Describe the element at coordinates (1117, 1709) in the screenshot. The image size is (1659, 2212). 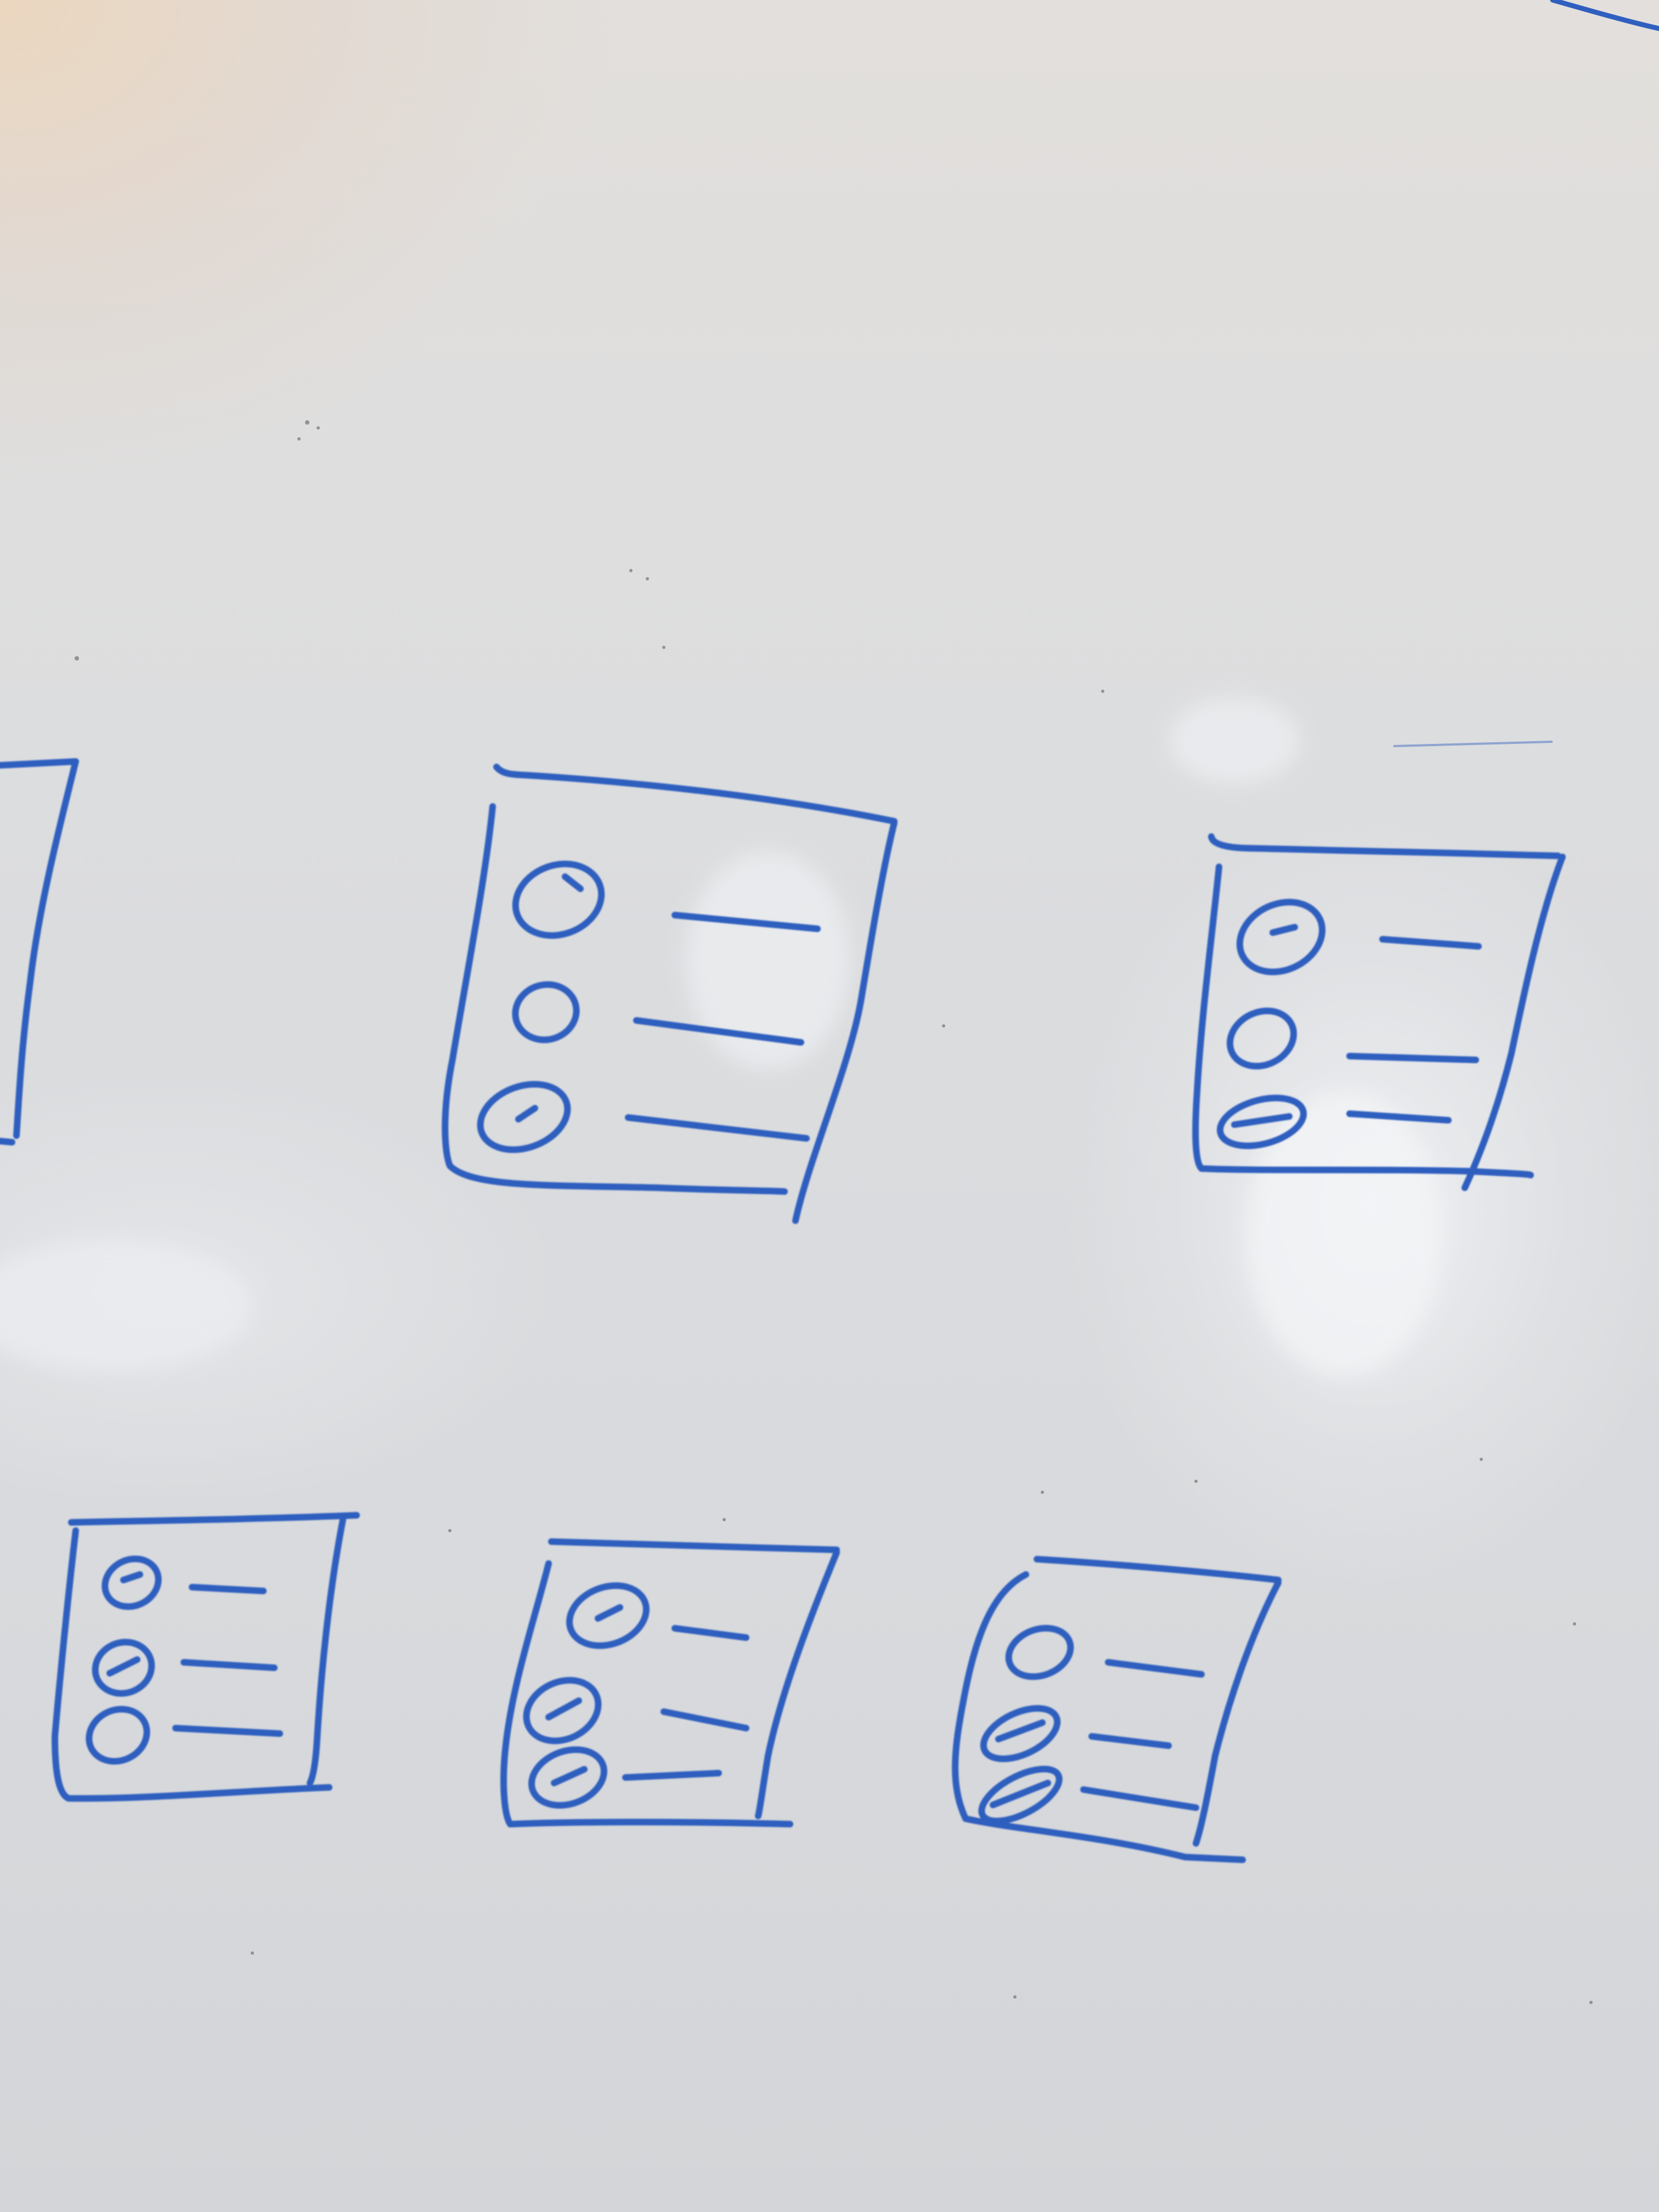
I see `sketch-card-bottom-right` at that location.